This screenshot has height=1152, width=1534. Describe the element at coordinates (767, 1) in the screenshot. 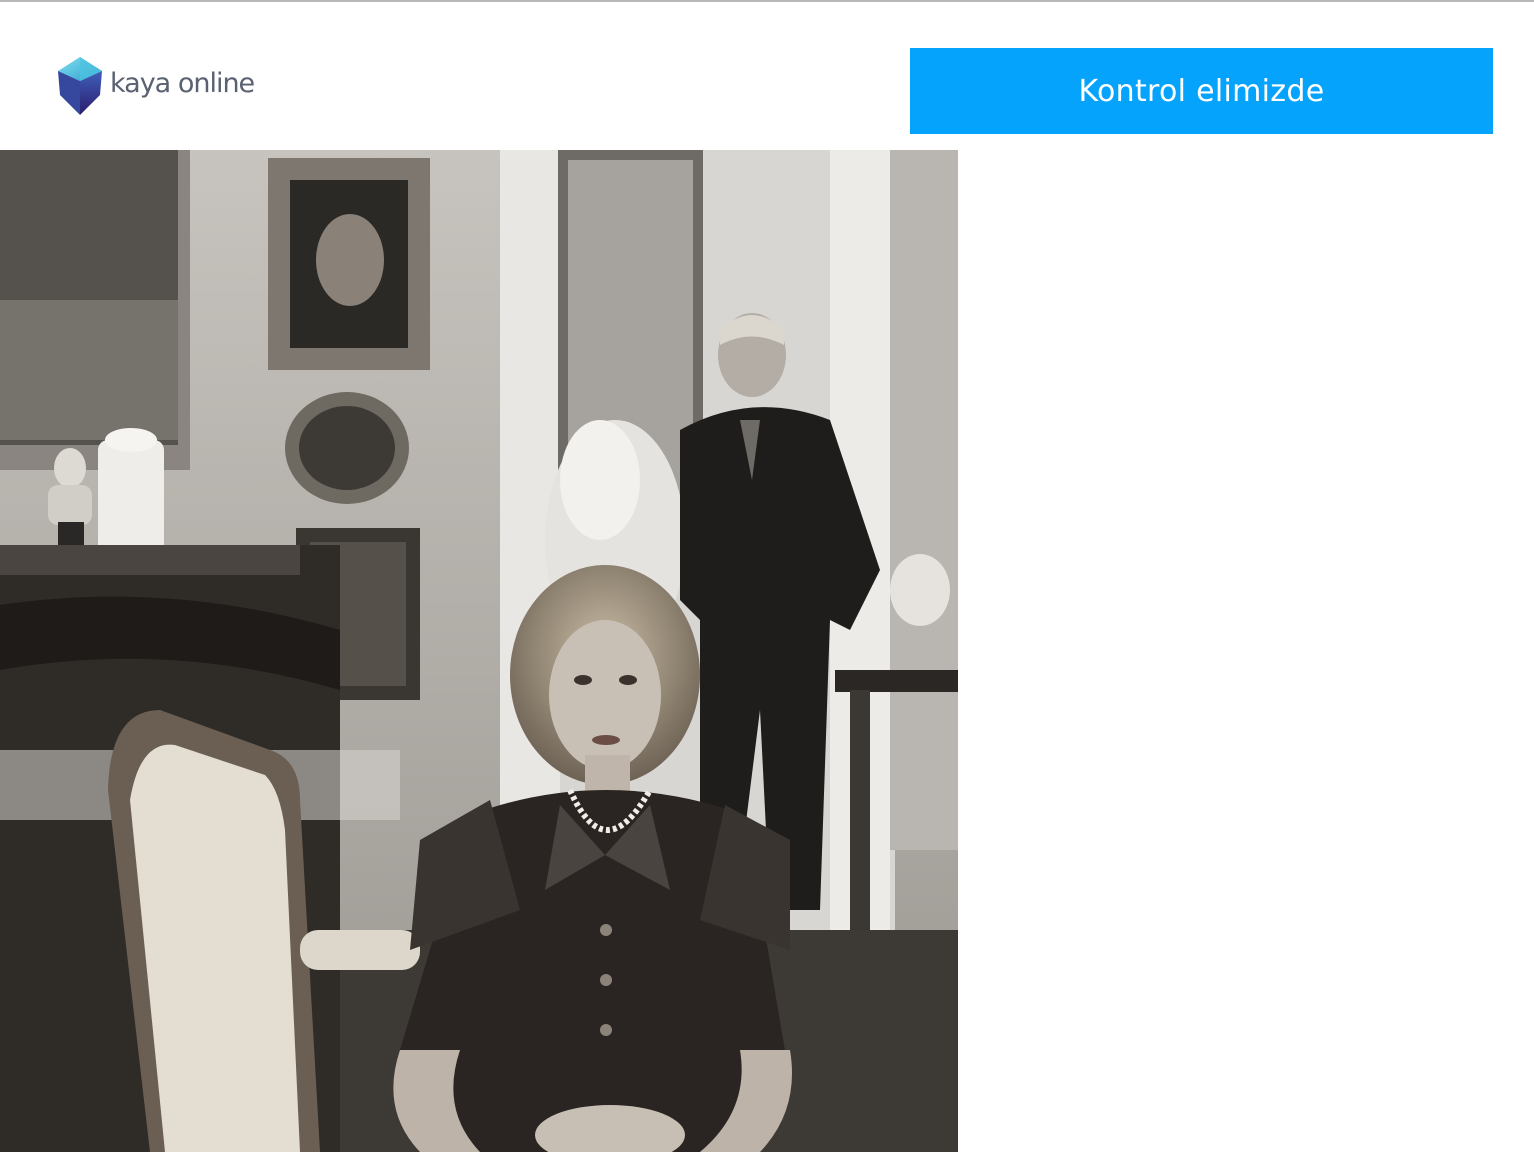

I see `top-divider` at that location.